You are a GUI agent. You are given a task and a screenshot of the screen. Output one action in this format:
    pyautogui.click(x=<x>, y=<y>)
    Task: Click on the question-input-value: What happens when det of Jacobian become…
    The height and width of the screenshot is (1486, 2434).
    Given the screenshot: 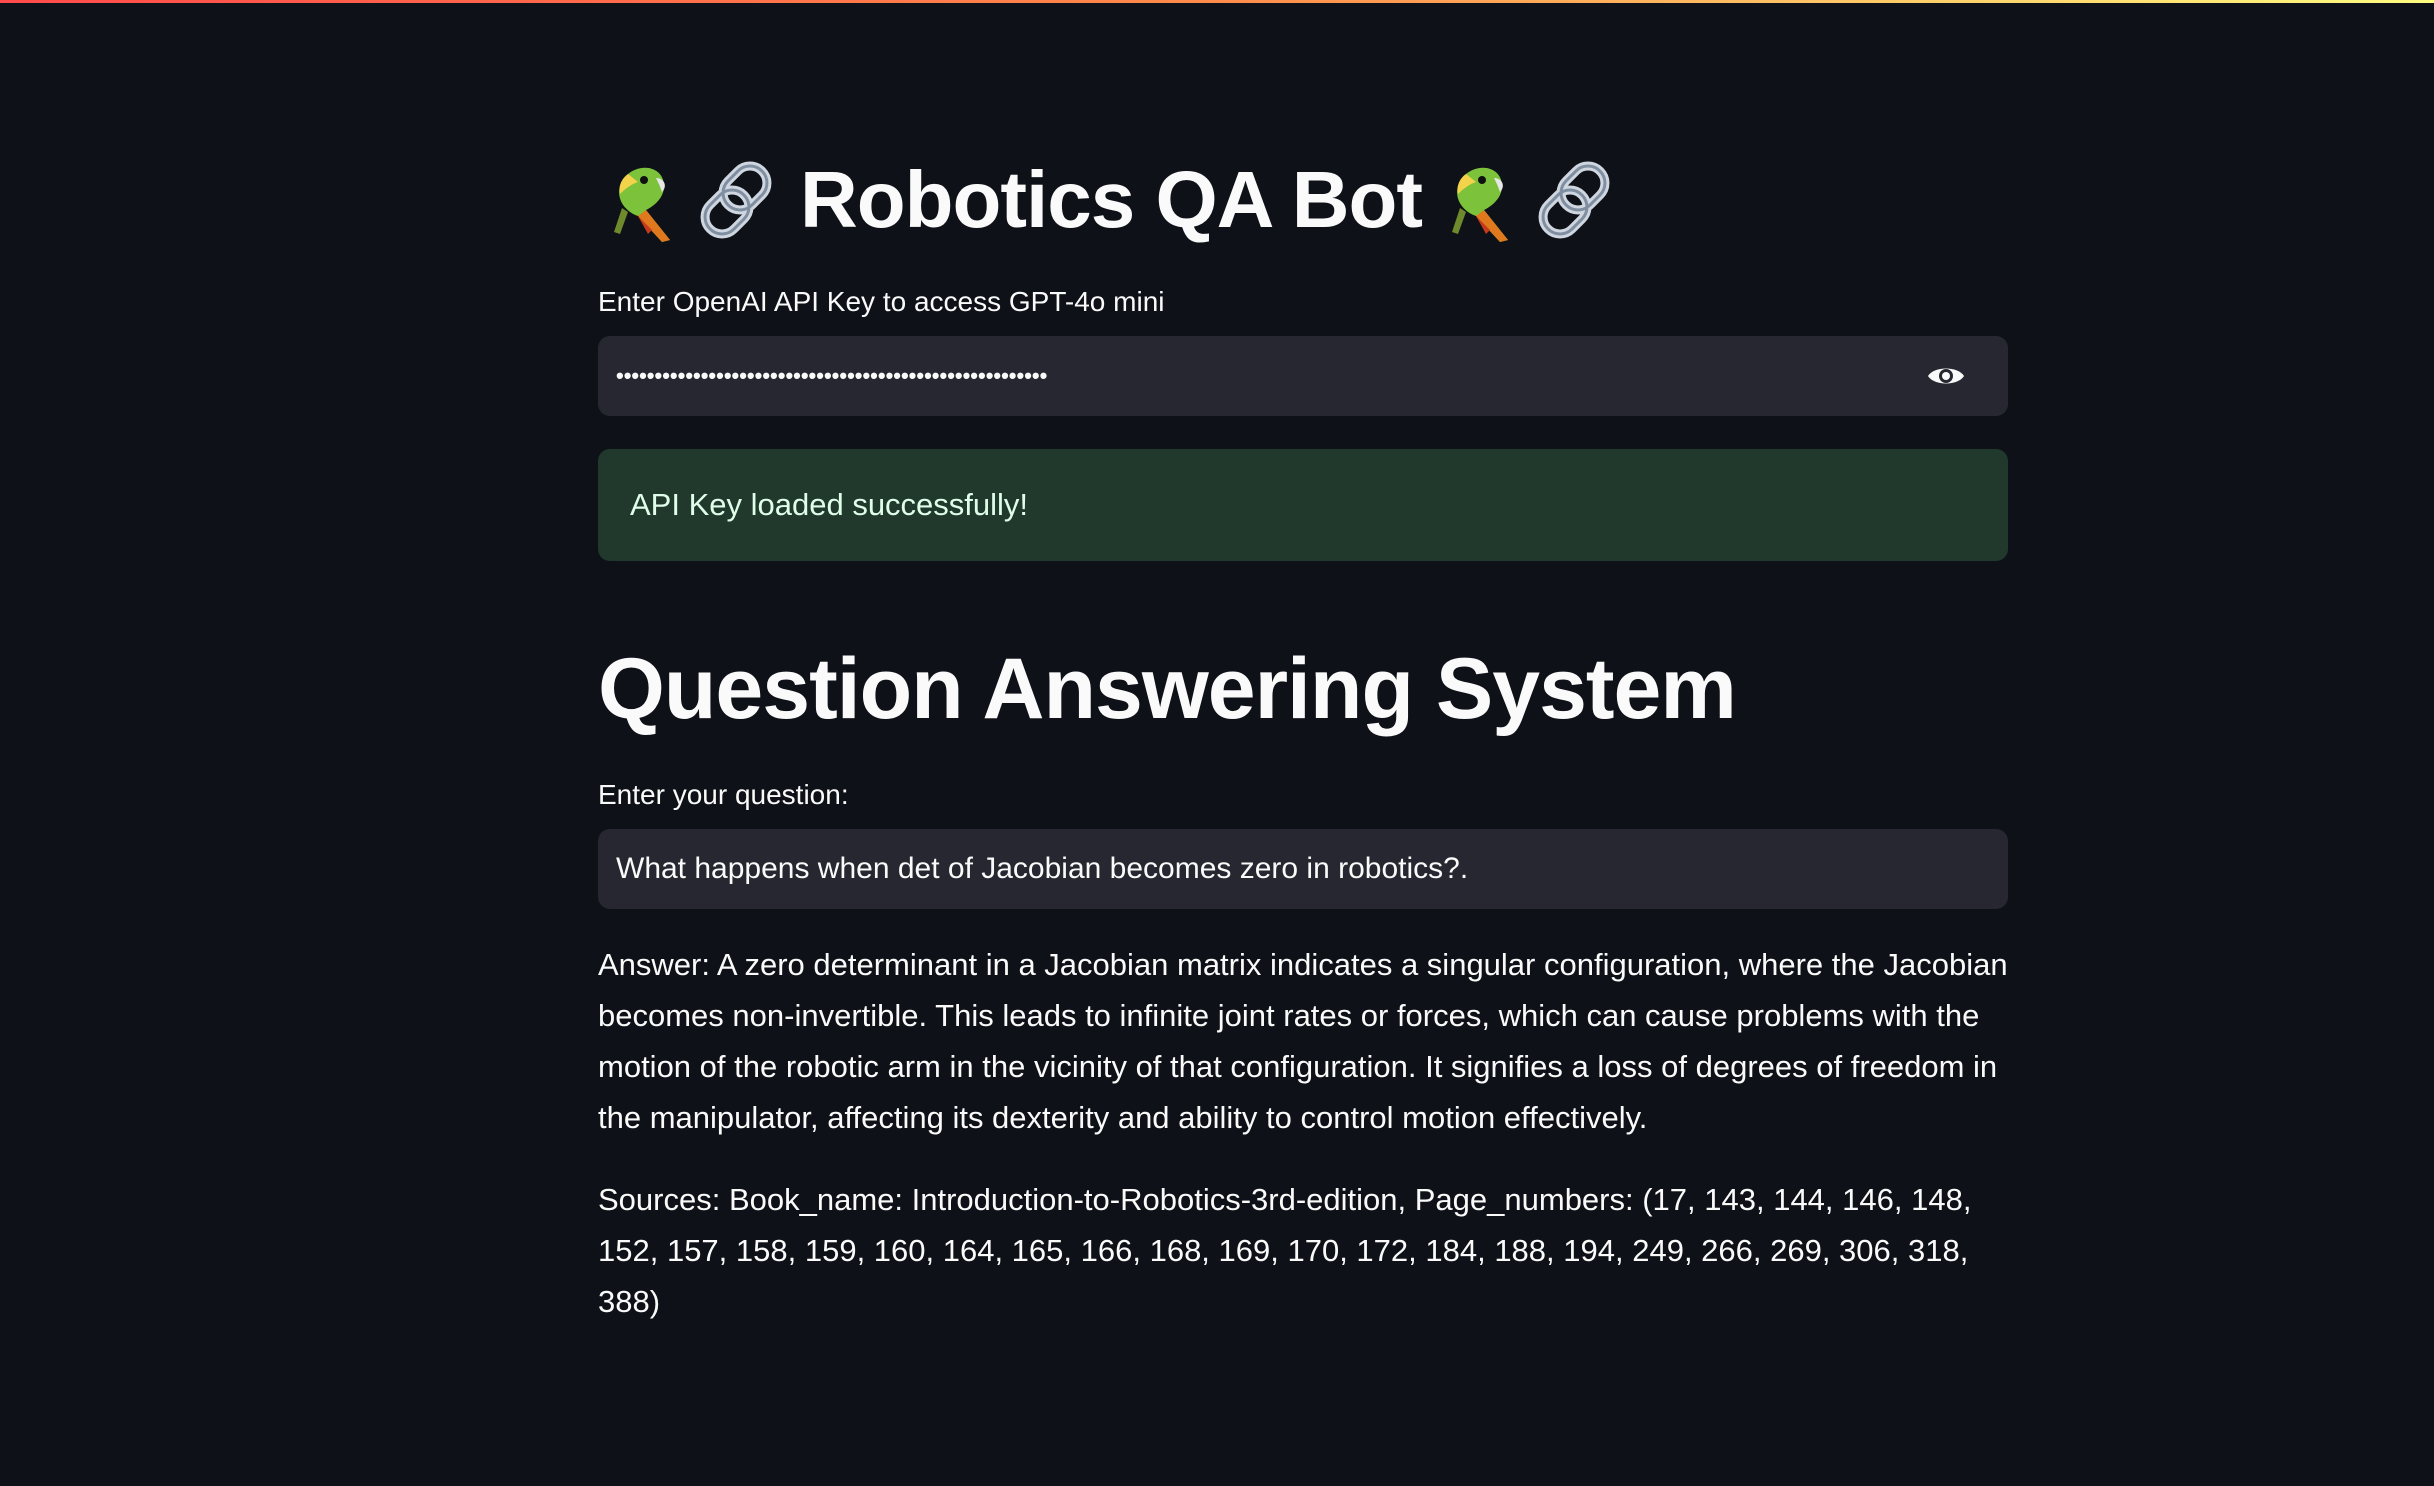 What is the action you would take?
    pyautogui.click(x=1042, y=868)
    